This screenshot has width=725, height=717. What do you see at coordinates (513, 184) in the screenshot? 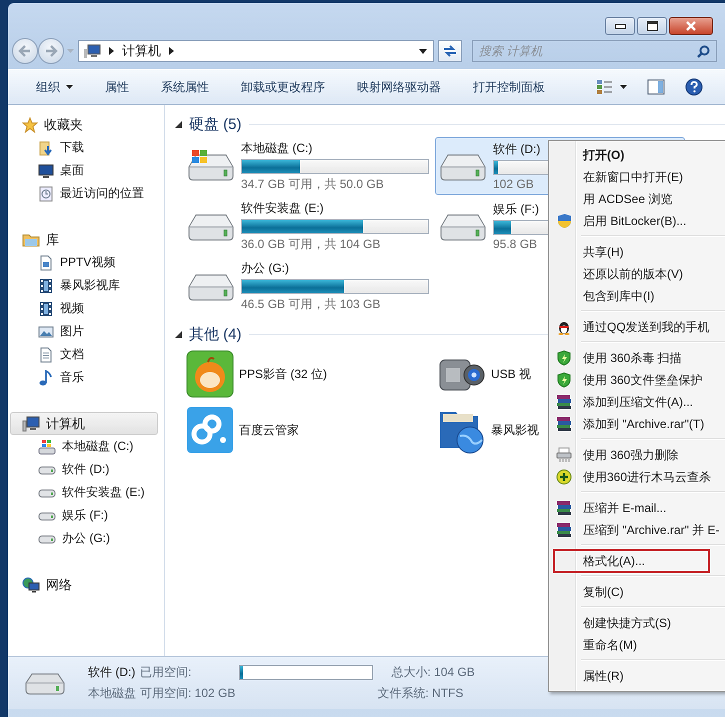
I see `free-space-text: 102 GB` at bounding box center [513, 184].